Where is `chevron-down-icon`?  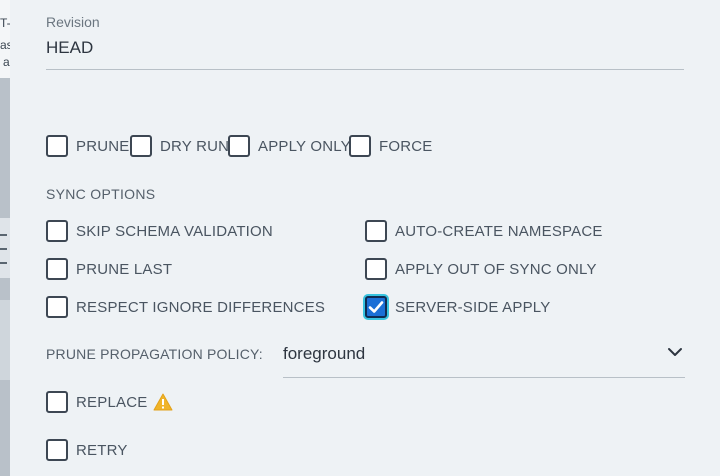
chevron-down-icon is located at coordinates (675, 352).